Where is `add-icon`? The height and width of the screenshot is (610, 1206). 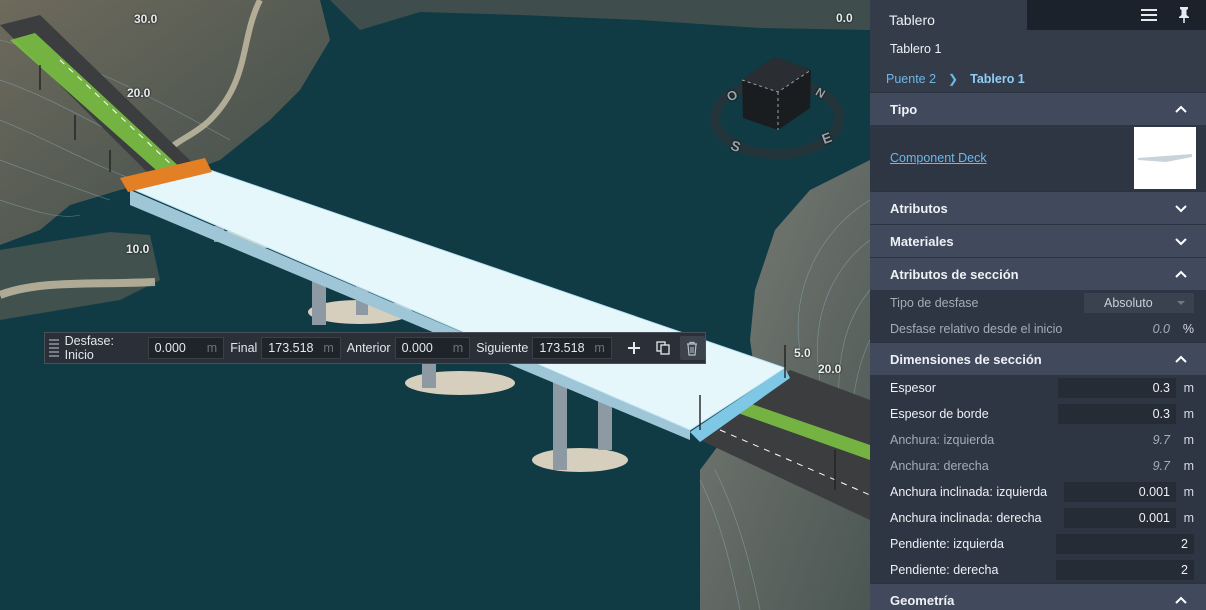
add-icon is located at coordinates (634, 348).